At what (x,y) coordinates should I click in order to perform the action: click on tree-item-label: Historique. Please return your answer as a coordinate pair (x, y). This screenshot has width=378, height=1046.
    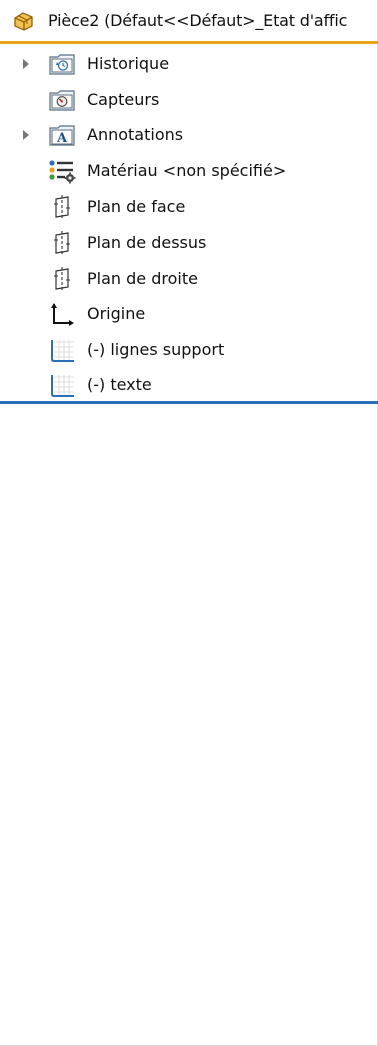
    Looking at the image, I should click on (128, 63).